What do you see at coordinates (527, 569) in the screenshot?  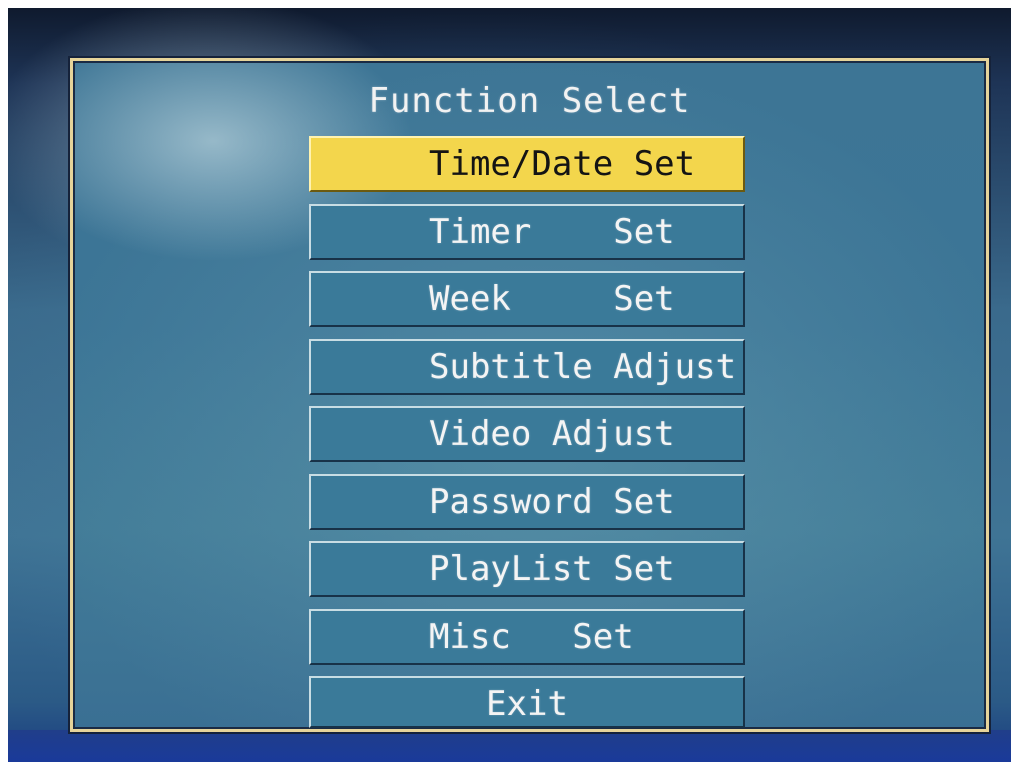 I see `menu-item-playlist-set: PlayList Set` at bounding box center [527, 569].